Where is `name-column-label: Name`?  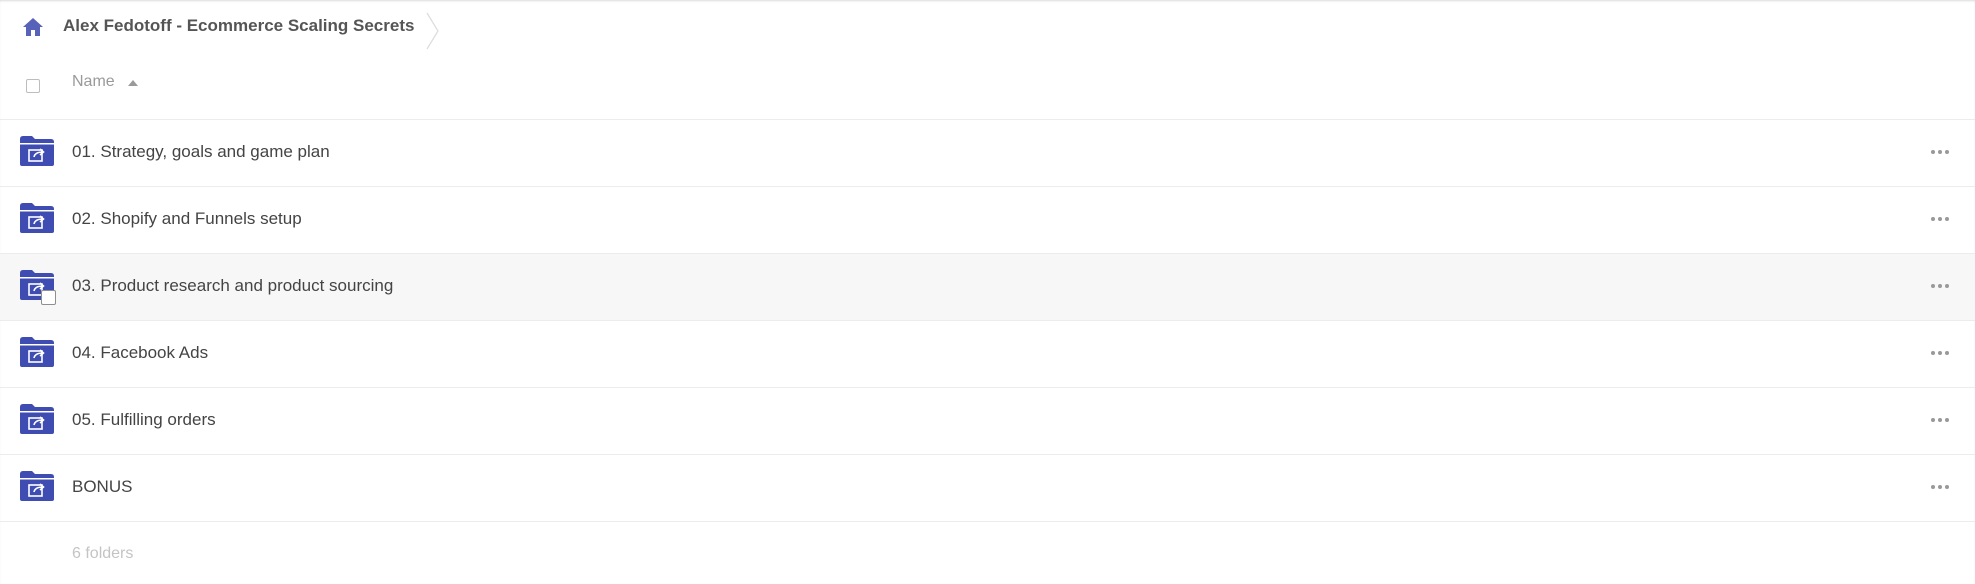 name-column-label: Name is located at coordinates (93, 81).